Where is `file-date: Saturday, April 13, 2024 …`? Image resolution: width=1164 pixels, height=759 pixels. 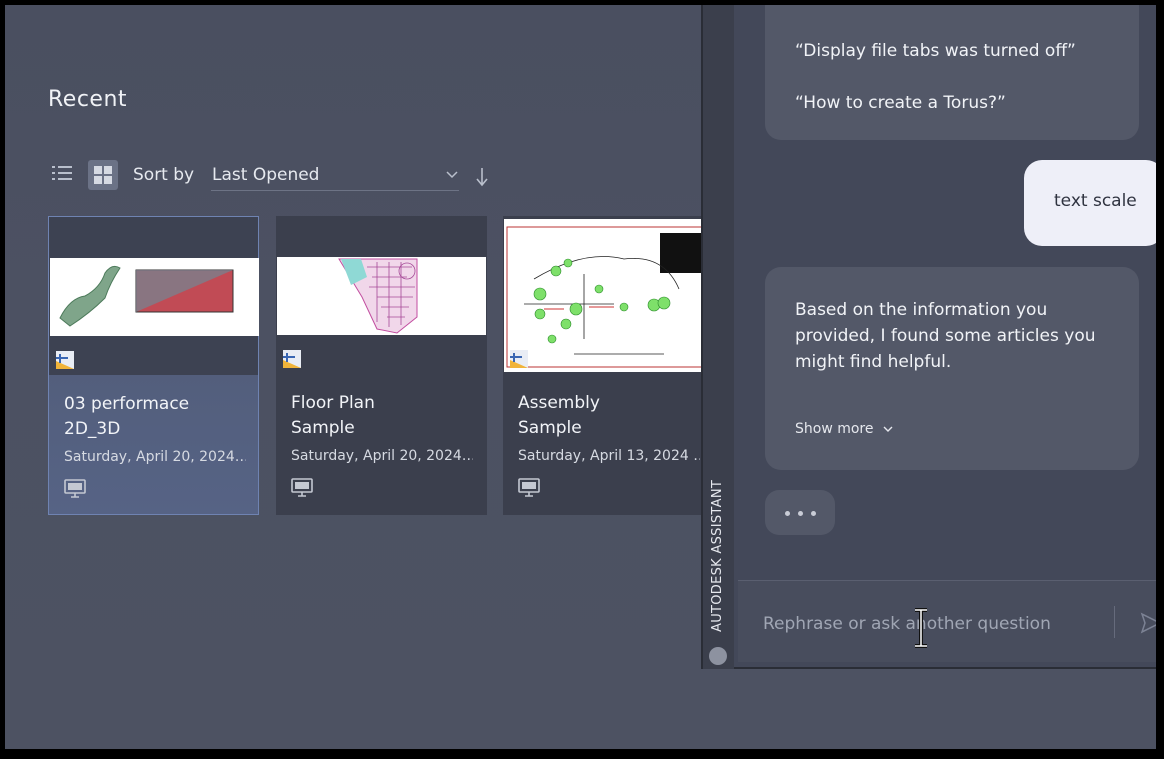 file-date: Saturday, April 13, 2024 … is located at coordinates (609, 456).